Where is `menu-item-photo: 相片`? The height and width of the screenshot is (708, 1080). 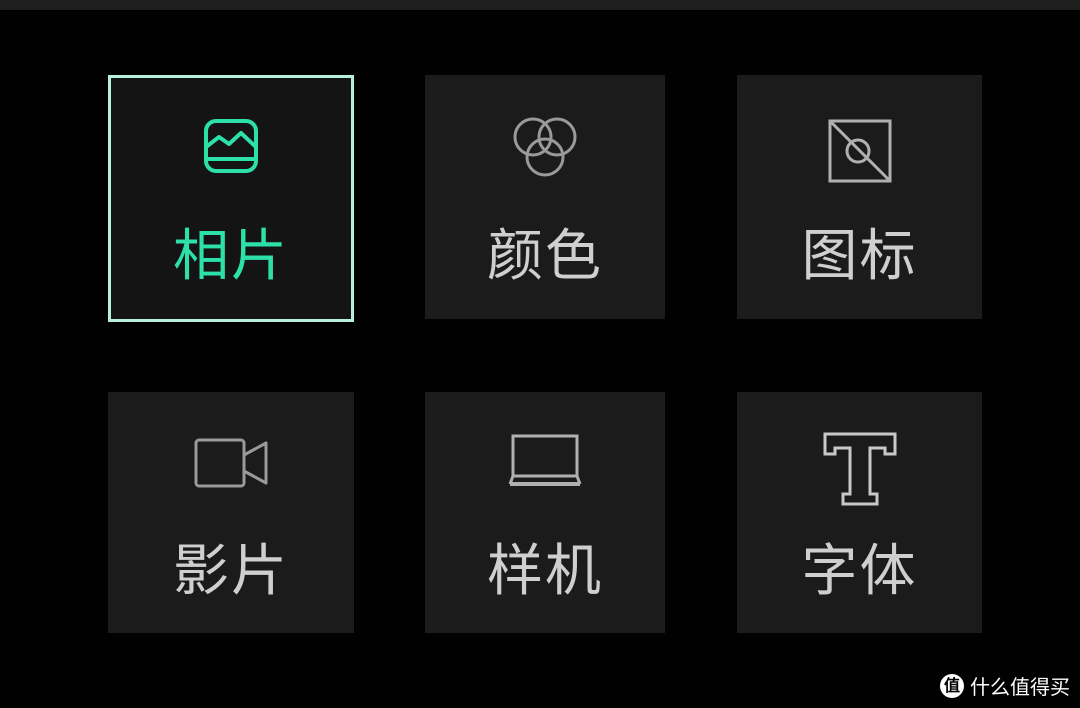 menu-item-photo: 相片 is located at coordinates (231, 198).